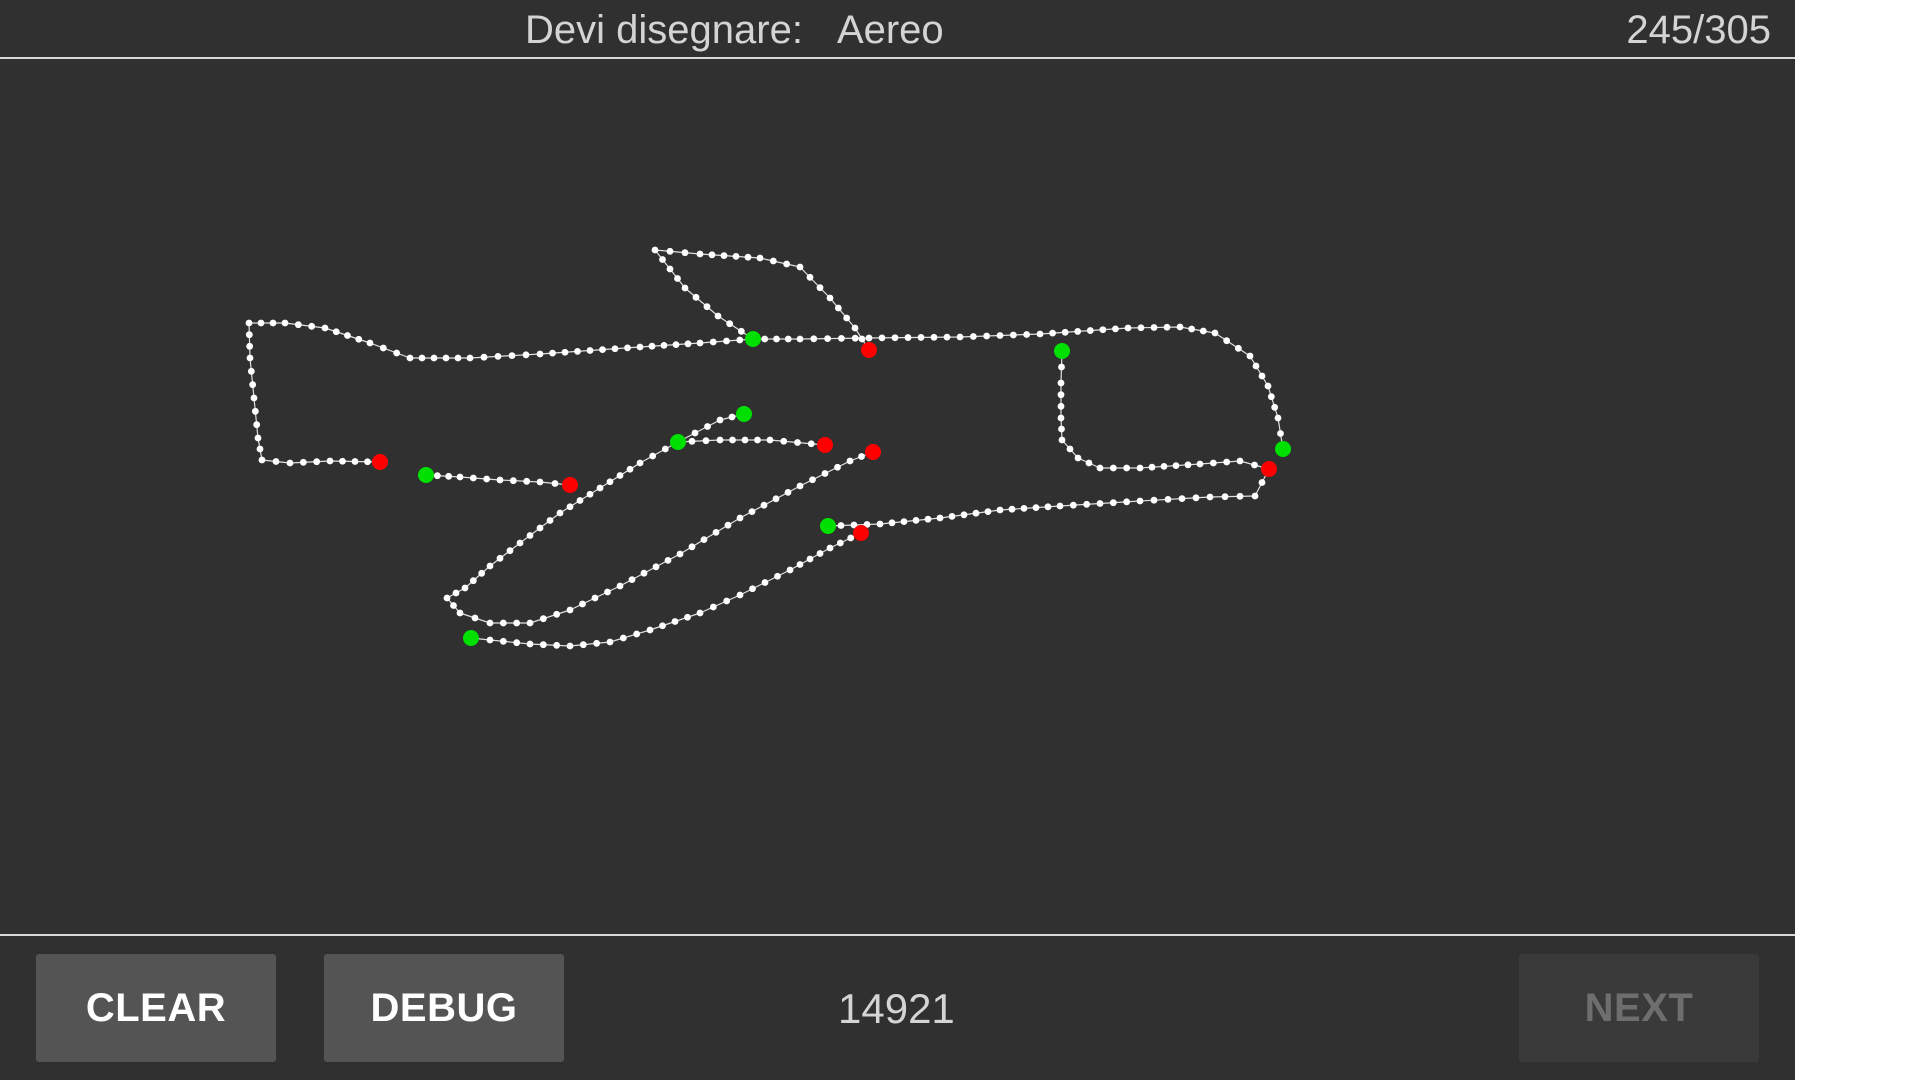 This screenshot has width=1920, height=1080. Describe the element at coordinates (1698, 30) in the screenshot. I see `progress-counter: 245/305` at that location.